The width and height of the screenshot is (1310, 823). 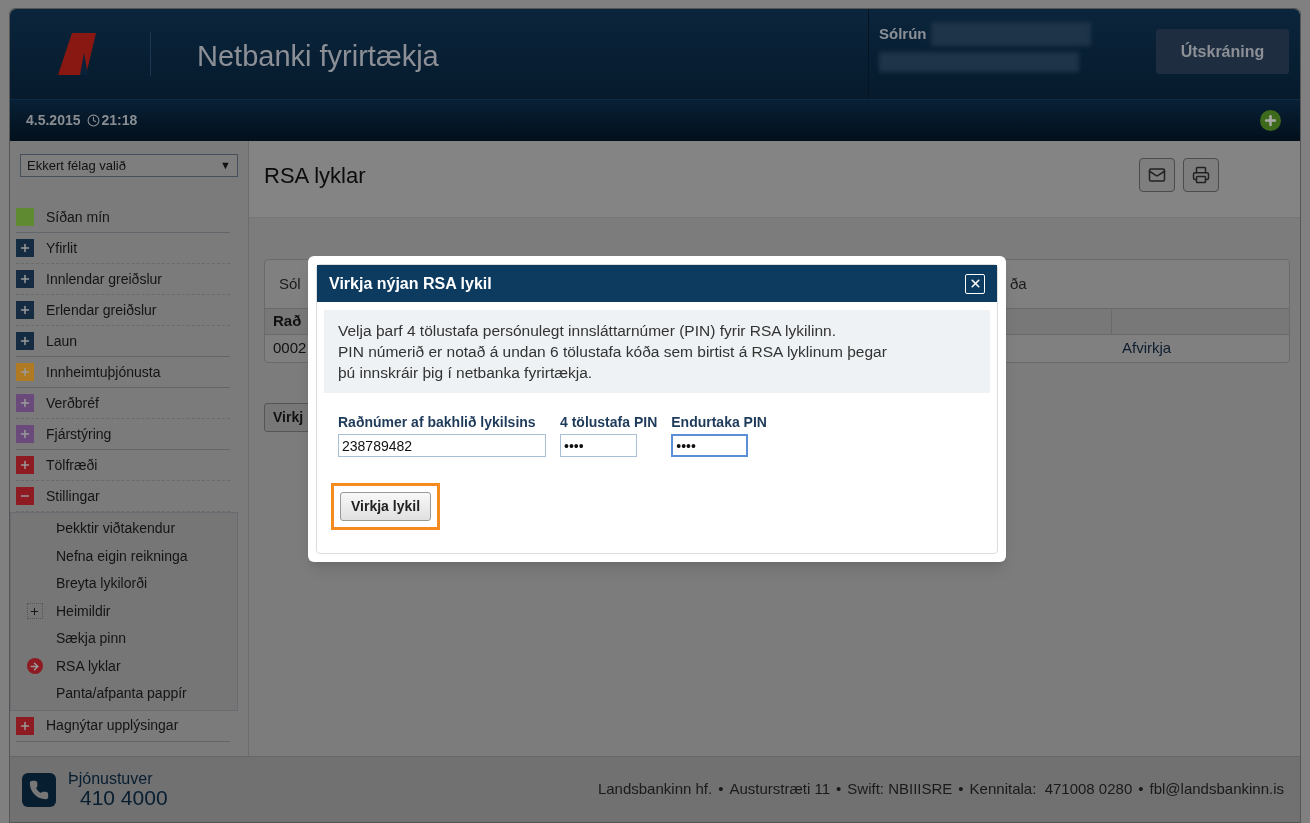 I want to click on sidebar-item: Laun, so click(x=123, y=341).